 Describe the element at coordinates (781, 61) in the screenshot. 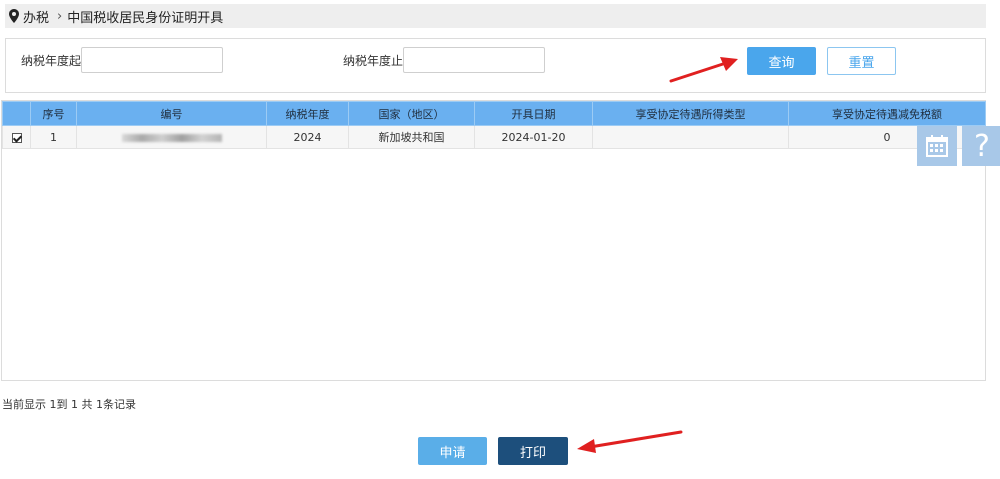

I see `query-button: 查询` at that location.